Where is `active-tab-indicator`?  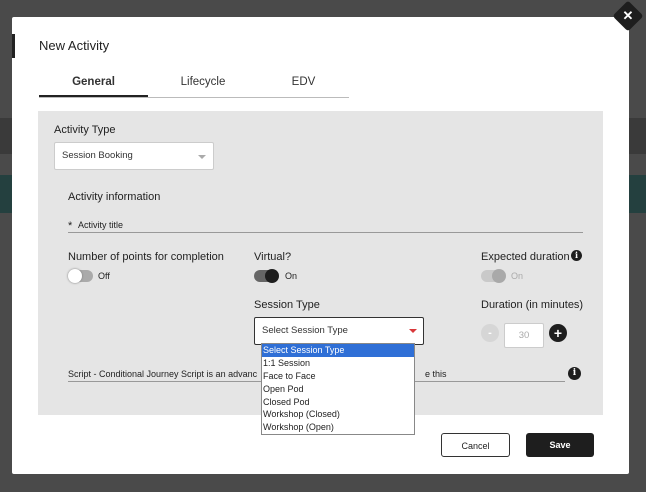
active-tab-indicator is located at coordinates (93, 96).